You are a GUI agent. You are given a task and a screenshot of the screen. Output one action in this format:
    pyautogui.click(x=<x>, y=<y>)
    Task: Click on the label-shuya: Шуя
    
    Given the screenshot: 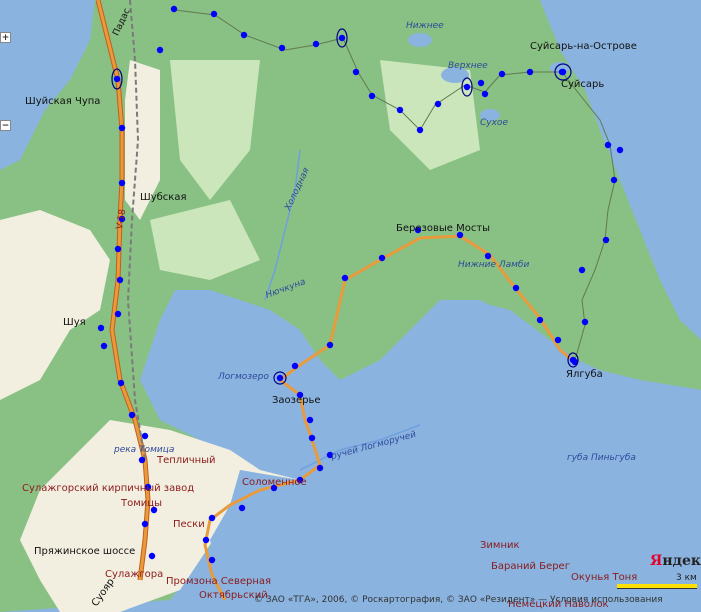 What is the action you would take?
    pyautogui.click(x=74, y=322)
    